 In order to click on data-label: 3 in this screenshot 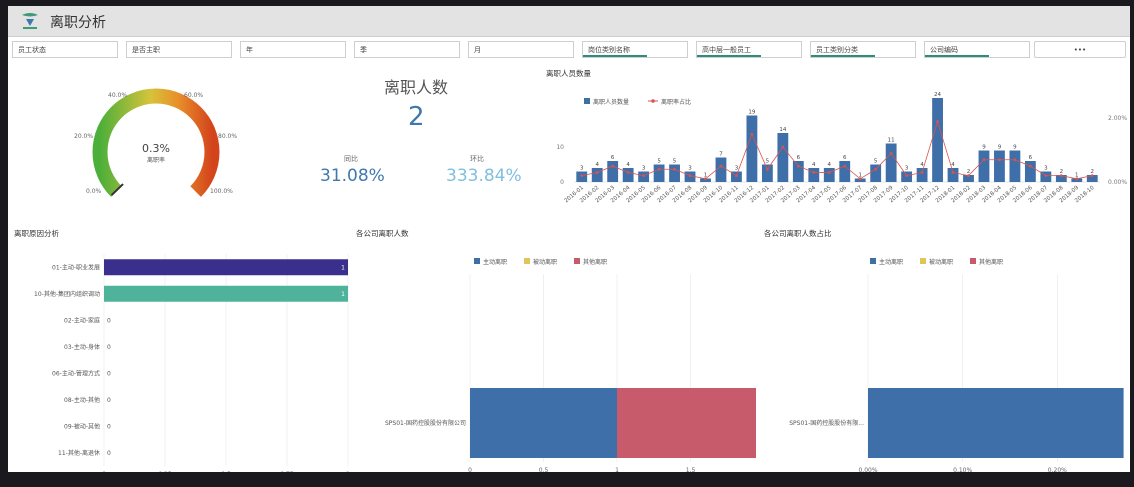, I will do `click(582, 169)`.